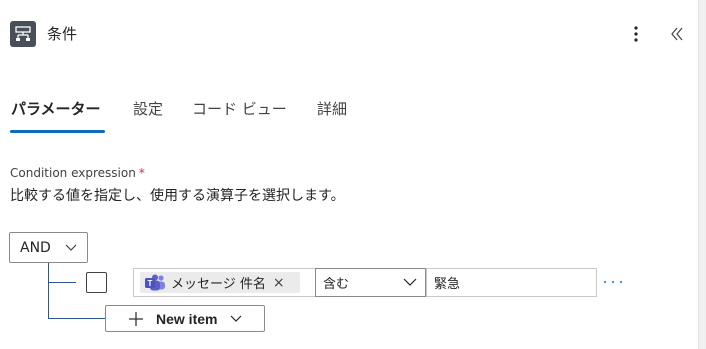 The height and width of the screenshot is (349, 706). I want to click on left-operand-field: T メッセージ 件名 ×, so click(224, 282).